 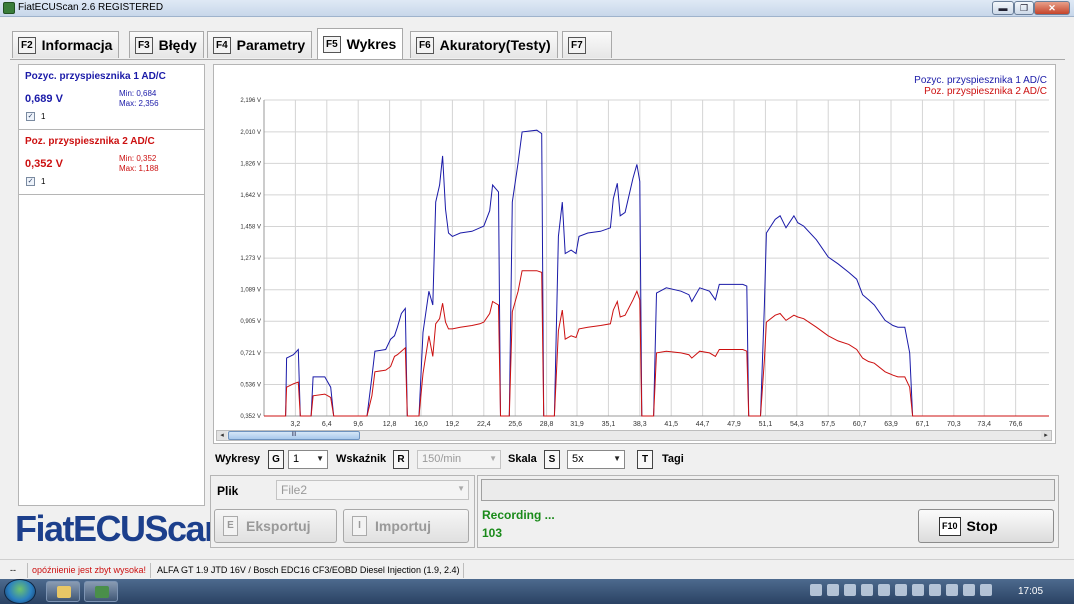 I want to click on recording-count: 103, so click(x=492, y=533).